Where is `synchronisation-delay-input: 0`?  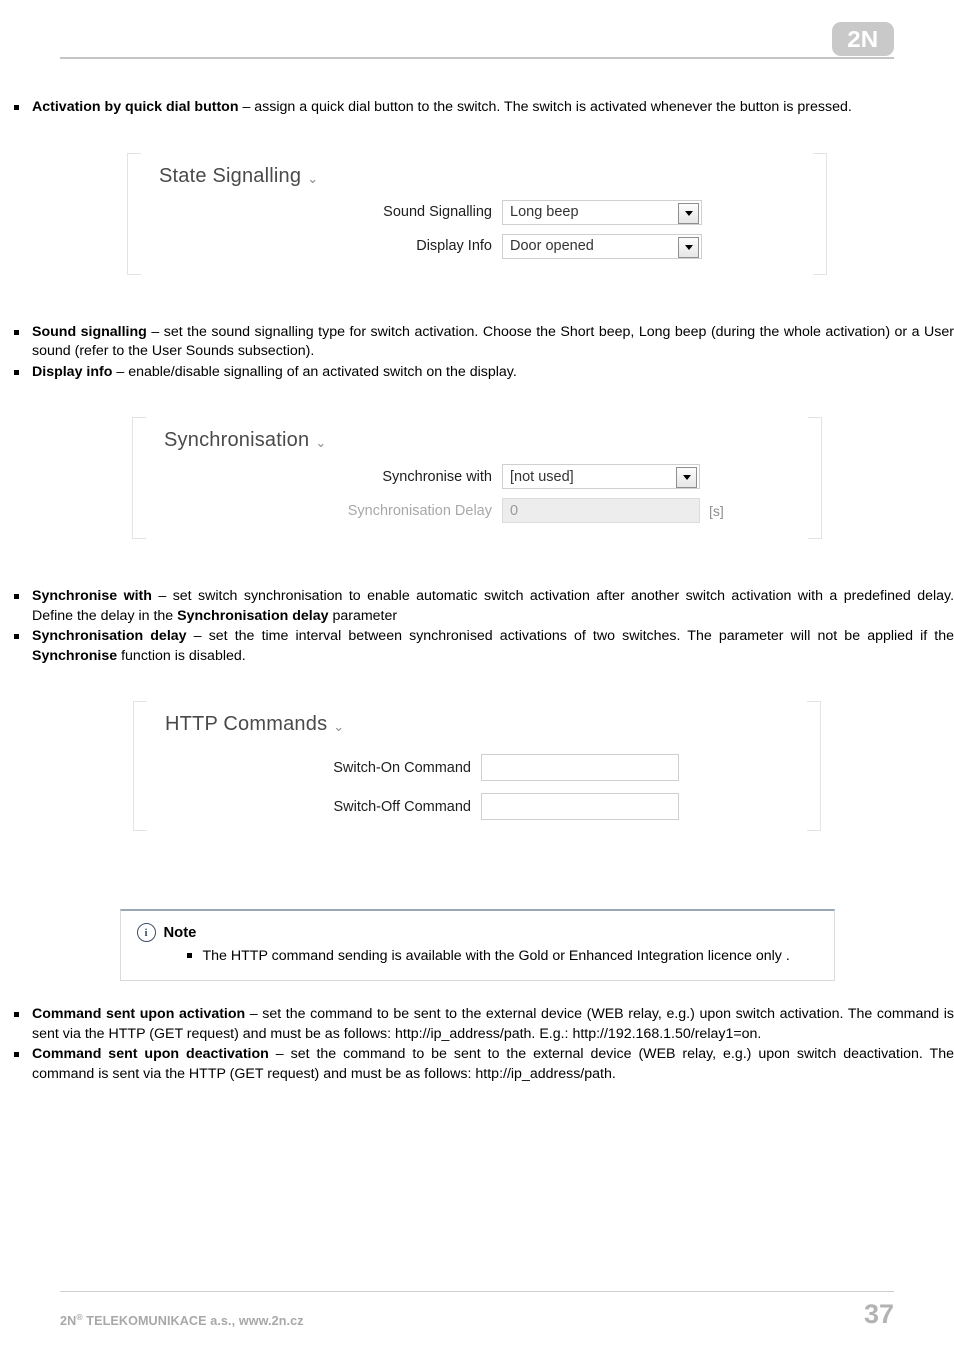 synchronisation-delay-input: 0 is located at coordinates (601, 510).